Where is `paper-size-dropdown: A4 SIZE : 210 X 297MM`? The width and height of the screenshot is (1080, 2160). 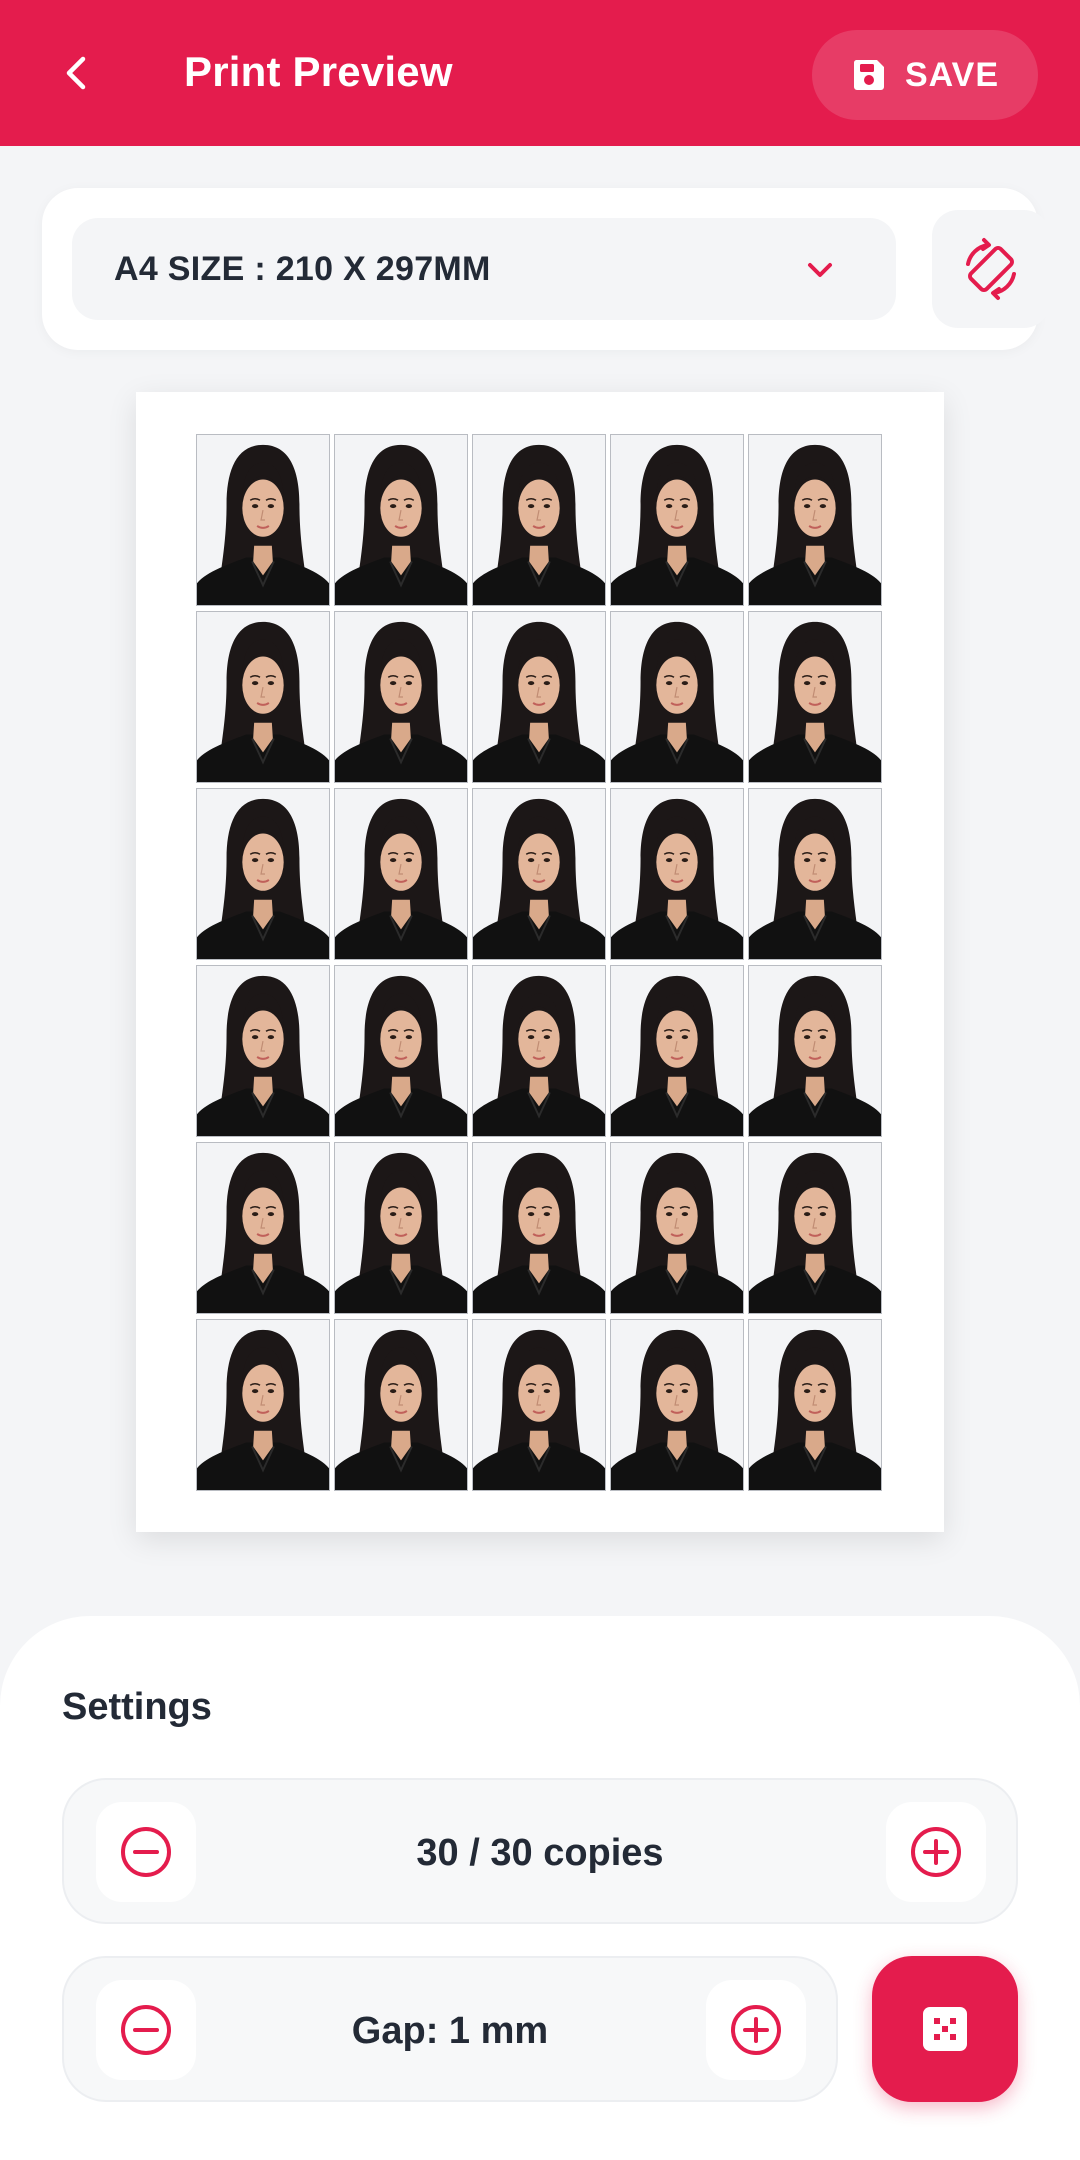
paper-size-dropdown: A4 SIZE : 210 X 297MM is located at coordinates (484, 269).